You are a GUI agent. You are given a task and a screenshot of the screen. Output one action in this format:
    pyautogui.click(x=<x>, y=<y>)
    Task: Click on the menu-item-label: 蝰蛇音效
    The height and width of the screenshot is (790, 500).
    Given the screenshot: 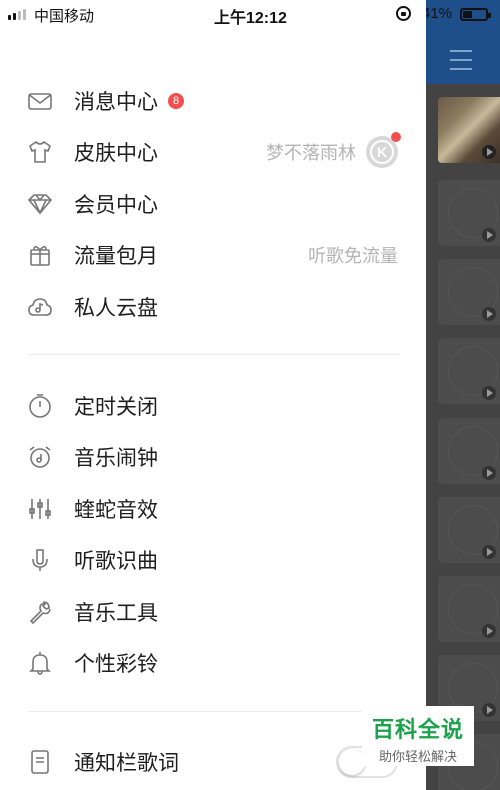 What is the action you would take?
    pyautogui.click(x=116, y=510)
    